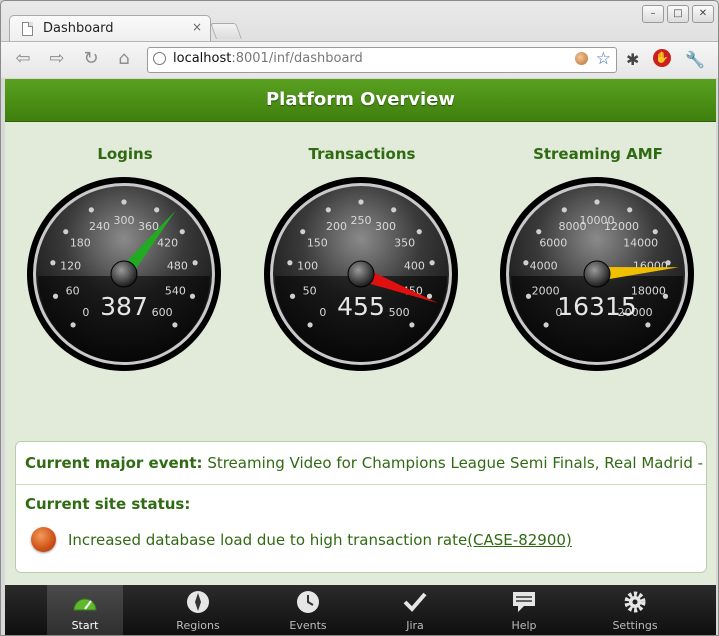 The image size is (719, 636). Describe the element at coordinates (43, 539) in the screenshot. I see `status-indicator-icon` at that location.